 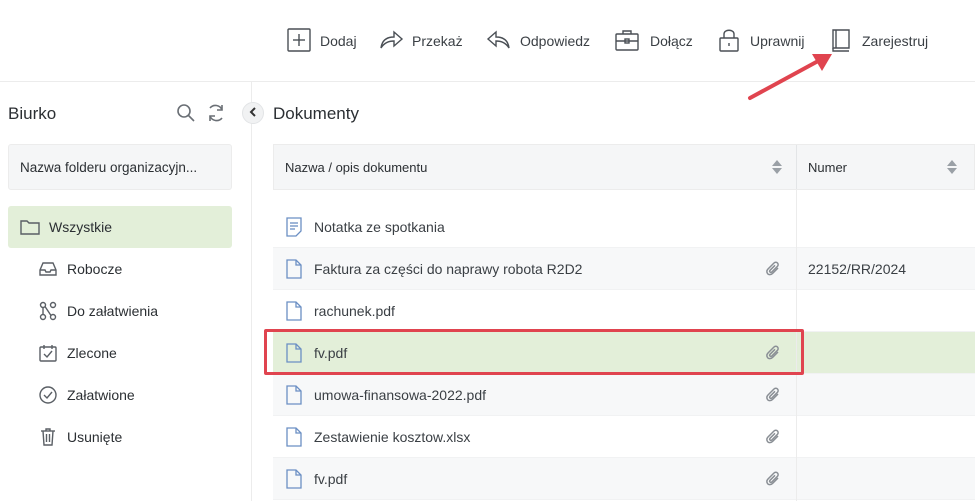 I want to click on sidebar-item-label: Robocze, so click(x=95, y=269).